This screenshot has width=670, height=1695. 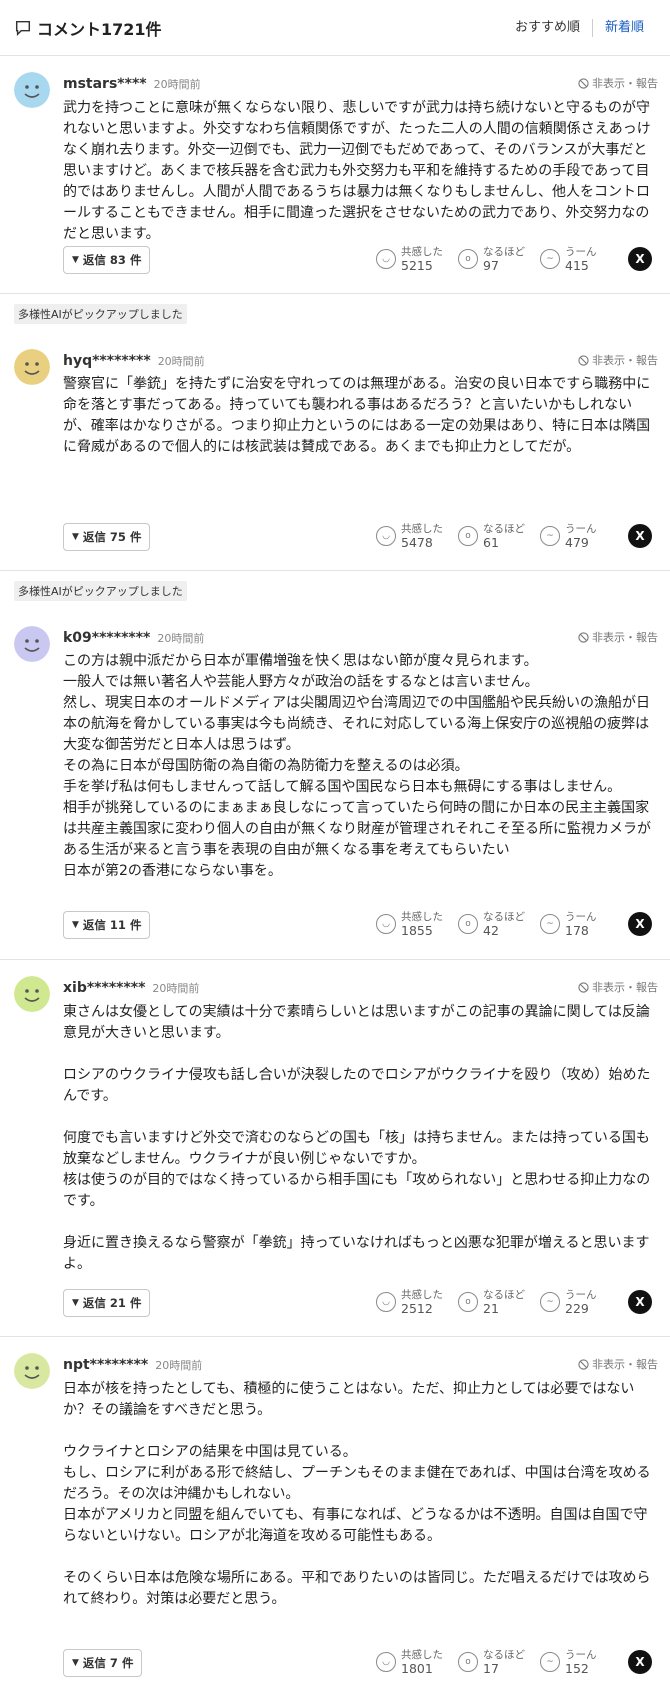 What do you see at coordinates (577, 1308) in the screenshot?
I see `hmm-count: 229` at bounding box center [577, 1308].